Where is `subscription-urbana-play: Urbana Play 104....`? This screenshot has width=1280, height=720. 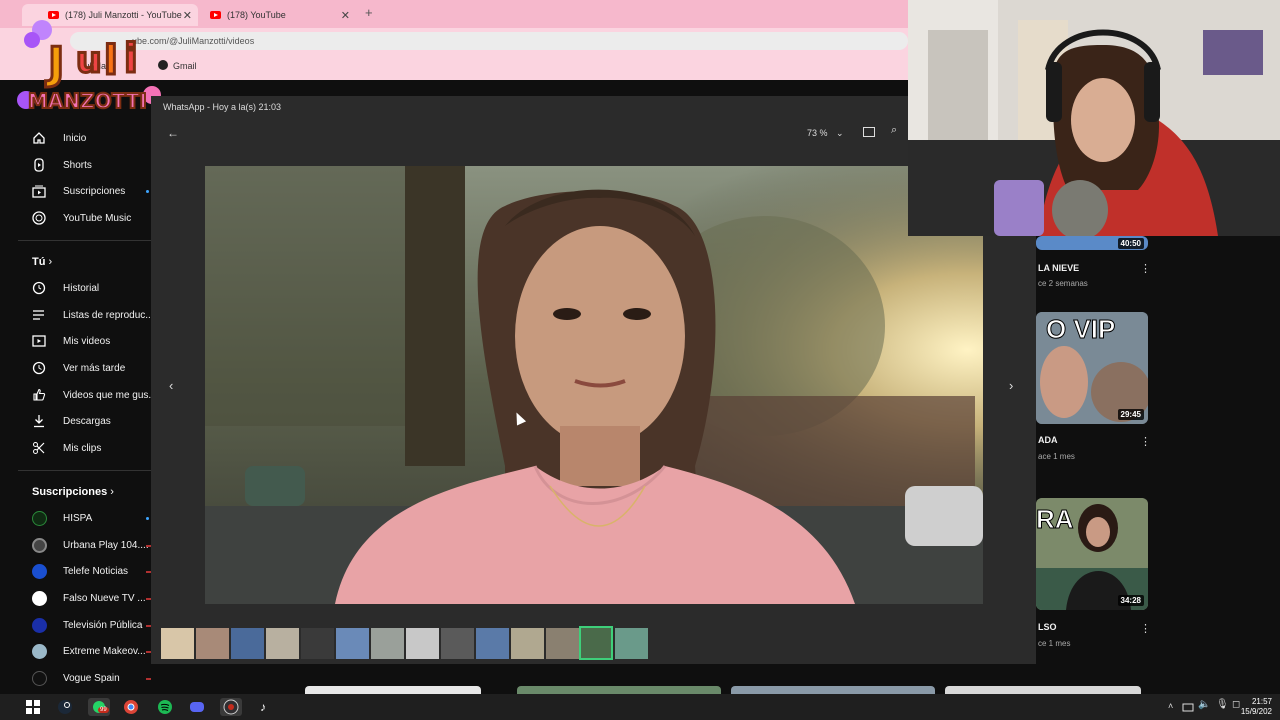
subscription-urbana-play: Urbana Play 104.... is located at coordinates (90, 545).